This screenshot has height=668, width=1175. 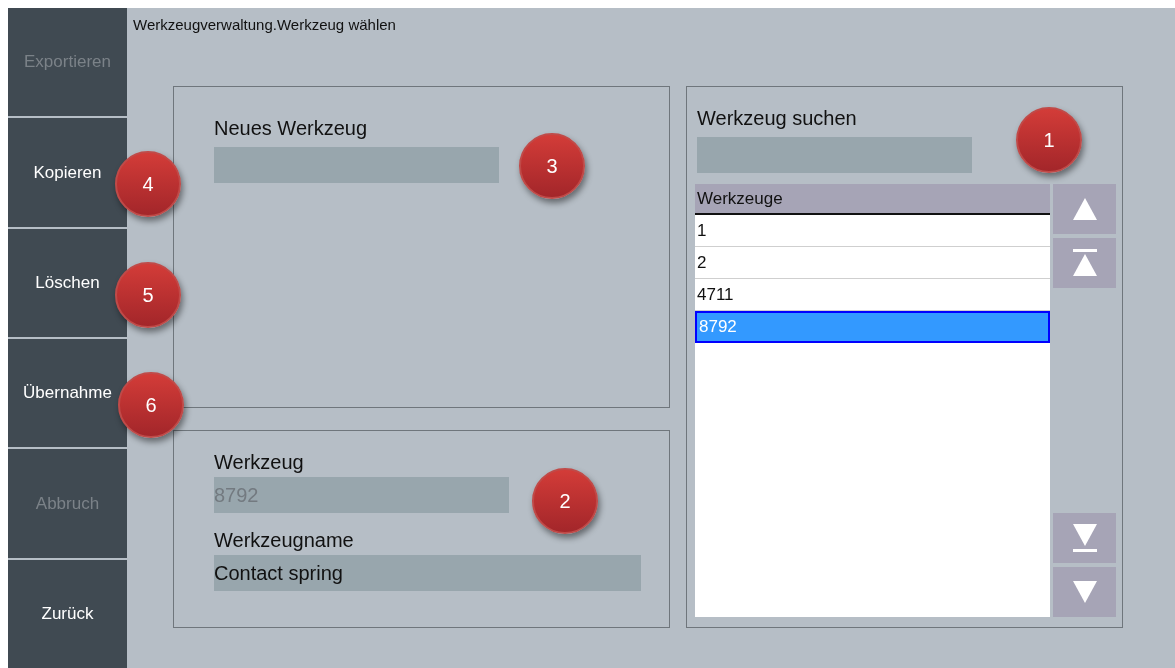 I want to click on field-label: Werkzeugname, so click(x=284, y=540).